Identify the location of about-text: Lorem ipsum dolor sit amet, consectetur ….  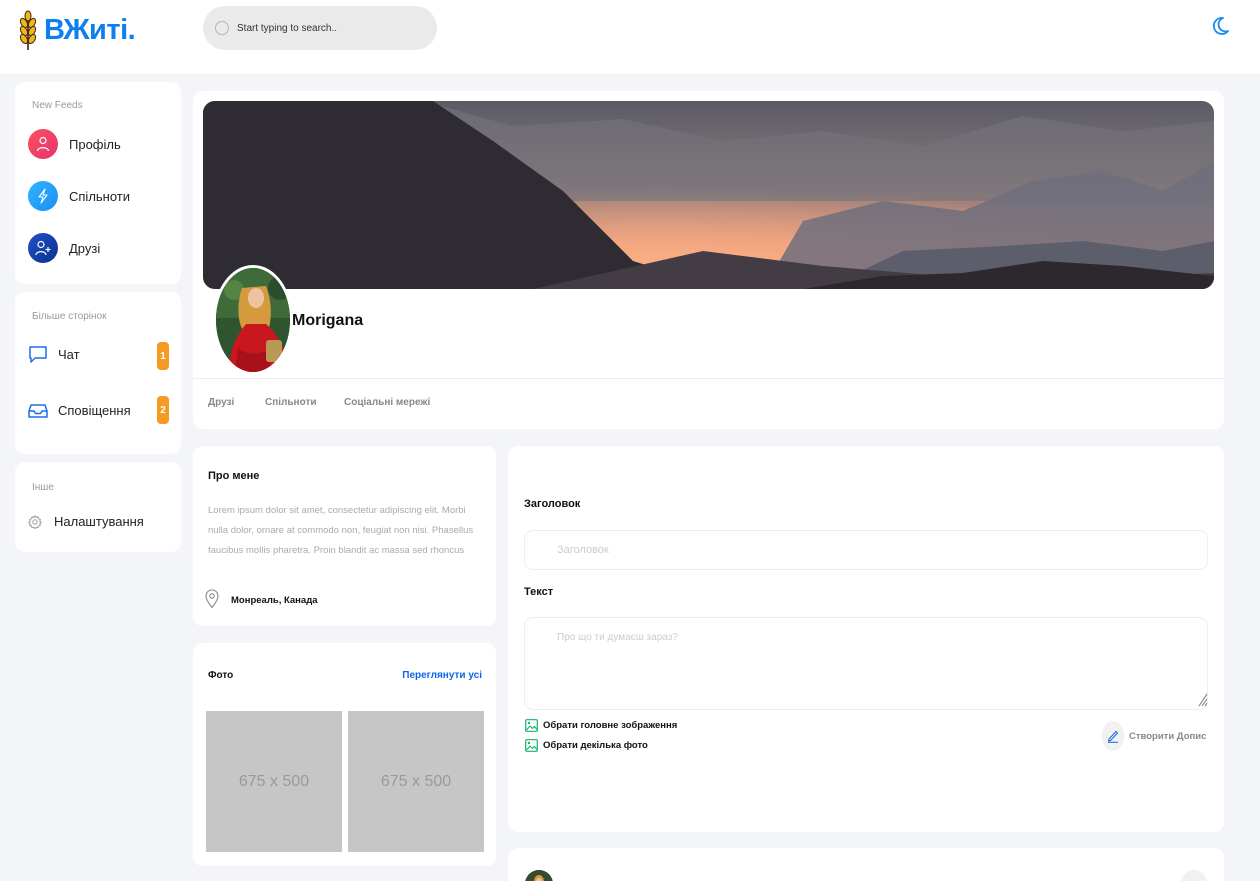
(341, 530).